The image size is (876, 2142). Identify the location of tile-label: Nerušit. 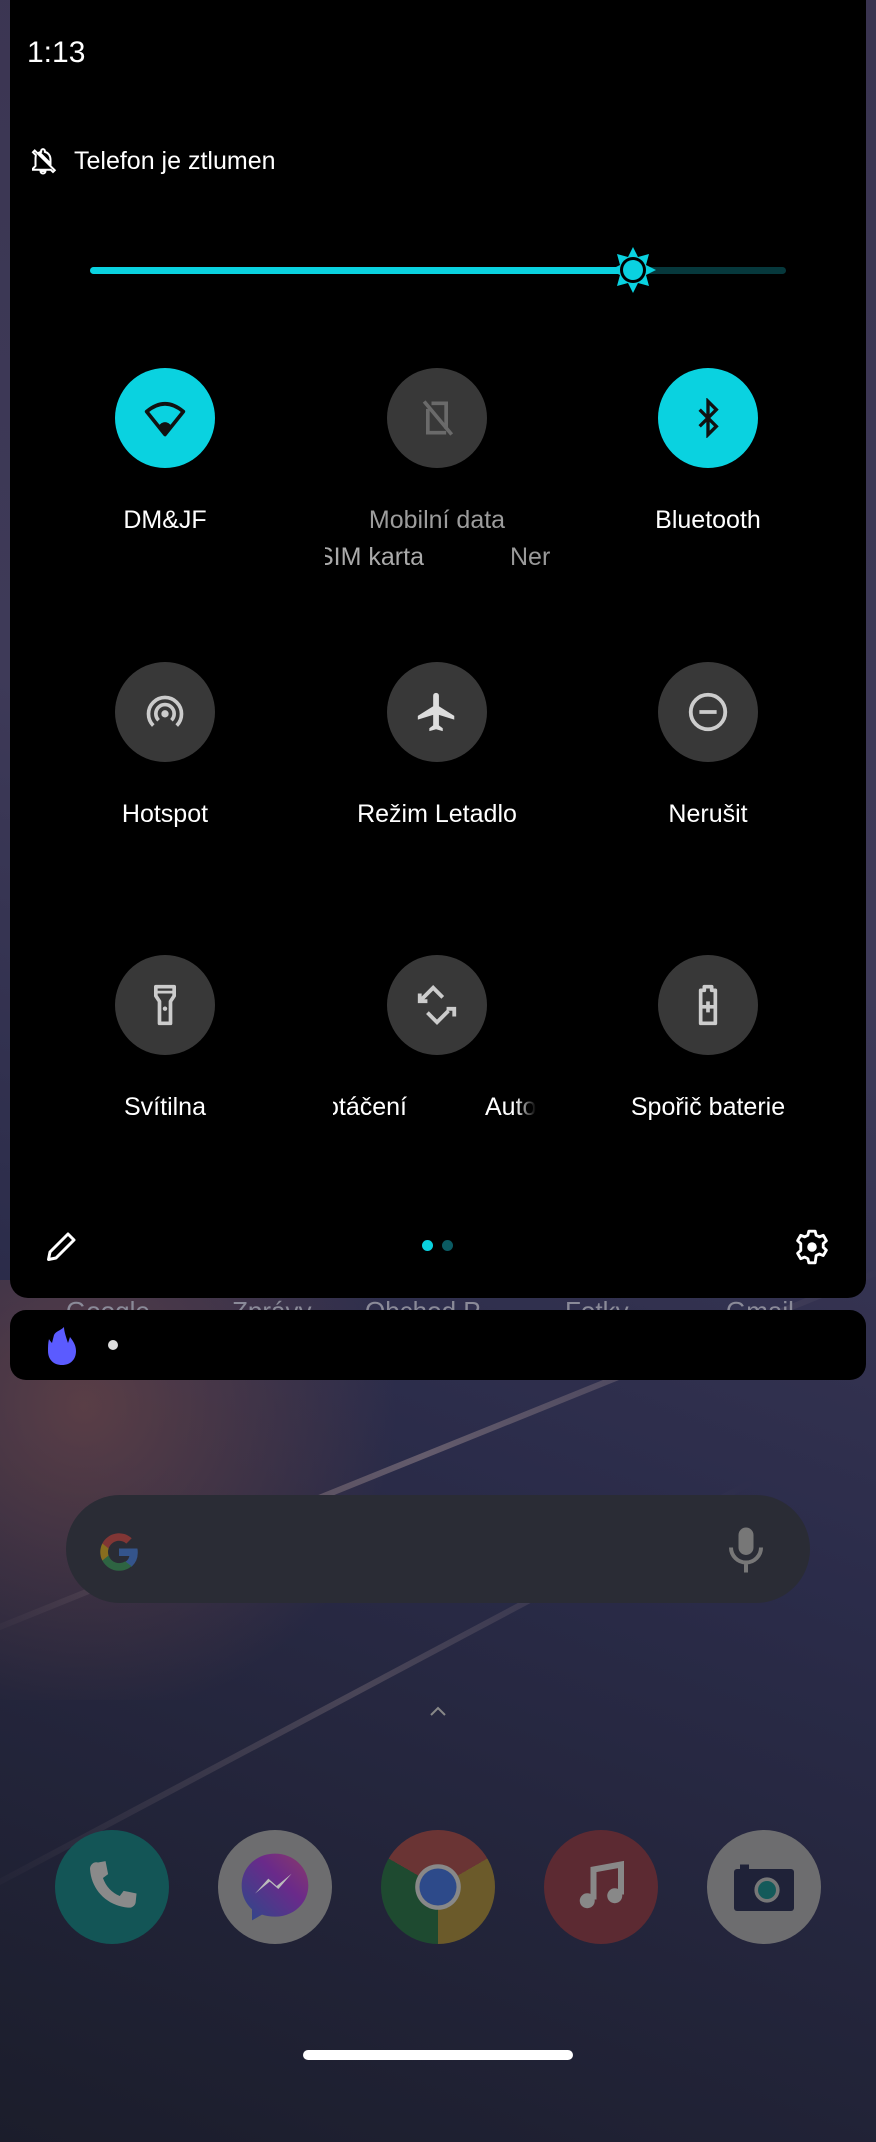
(708, 814).